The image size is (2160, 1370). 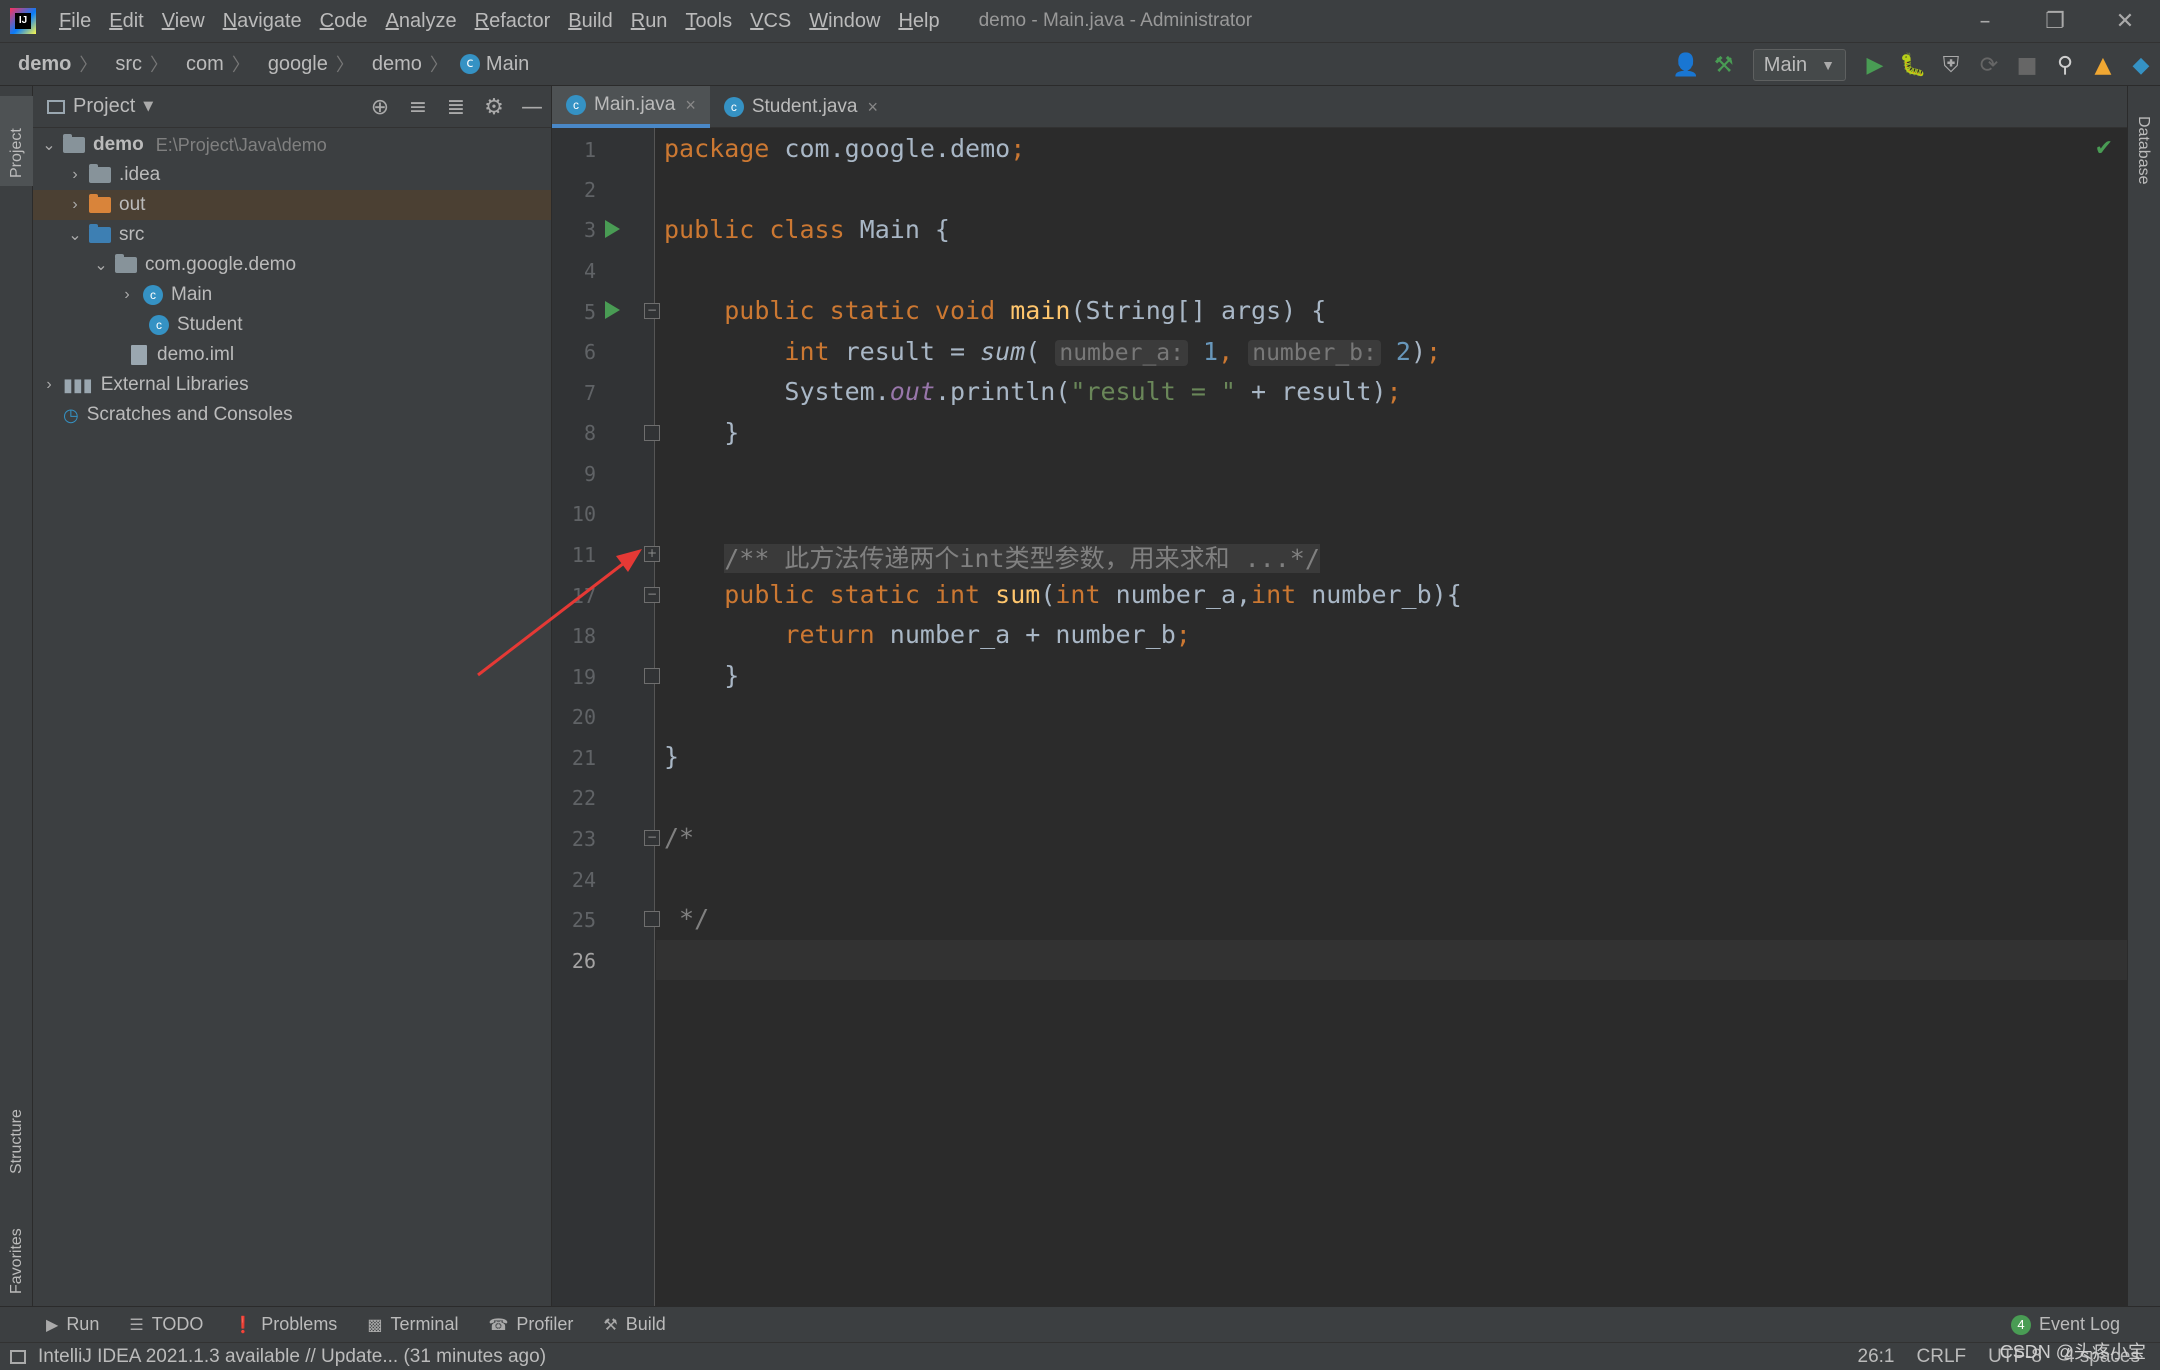 What do you see at coordinates (292, 107) in the screenshot?
I see `project-panel-header: Project ▼ ⊕ ≡ ≣ ⚙ —` at bounding box center [292, 107].